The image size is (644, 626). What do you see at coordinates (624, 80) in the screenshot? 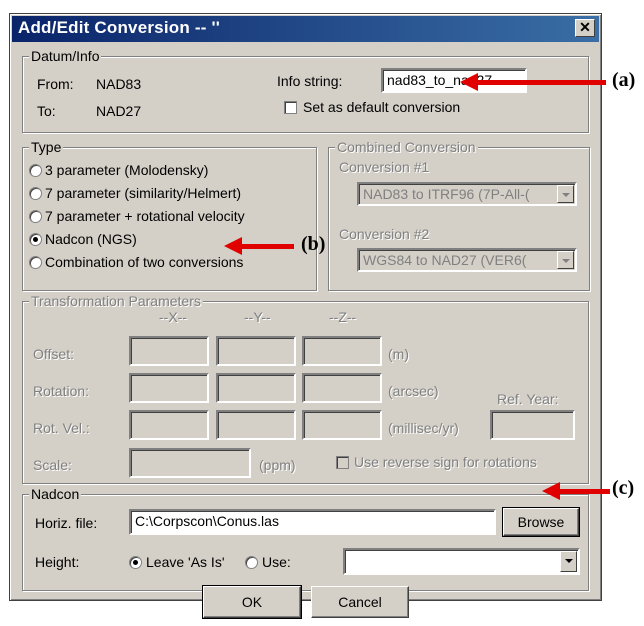
I see `annotation-label-a: (a)` at bounding box center [624, 80].